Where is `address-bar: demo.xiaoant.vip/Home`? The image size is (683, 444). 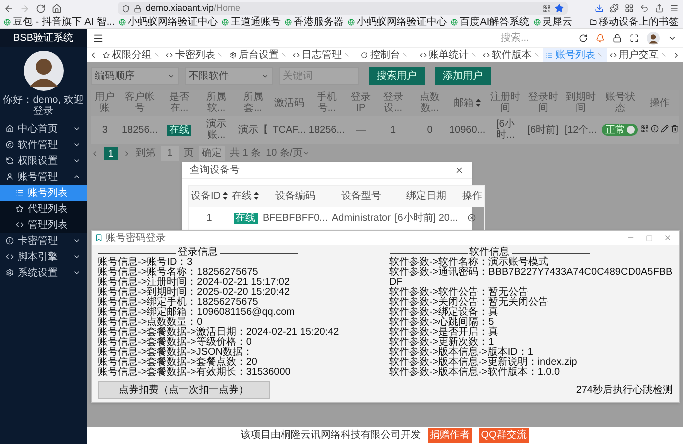 address-bar: demo.xiaoant.vip/Home is located at coordinates (343, 8).